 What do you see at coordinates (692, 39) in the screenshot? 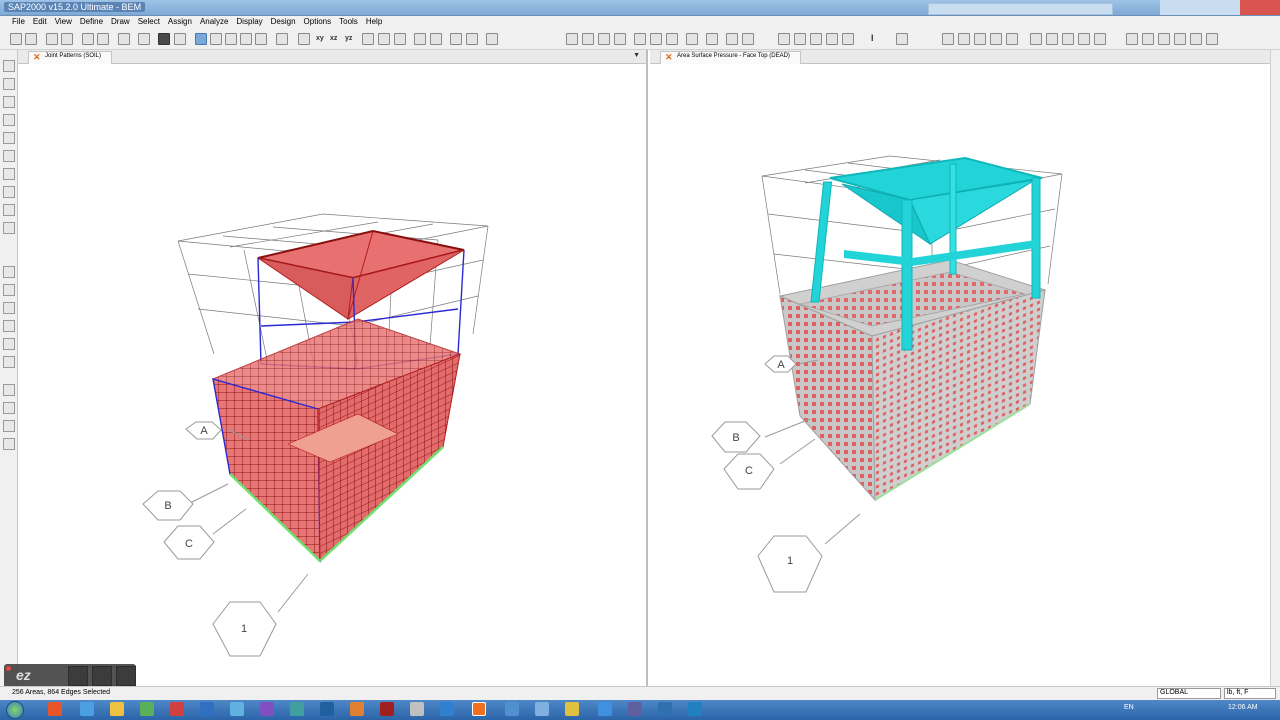
I see `select-all-icon` at bounding box center [692, 39].